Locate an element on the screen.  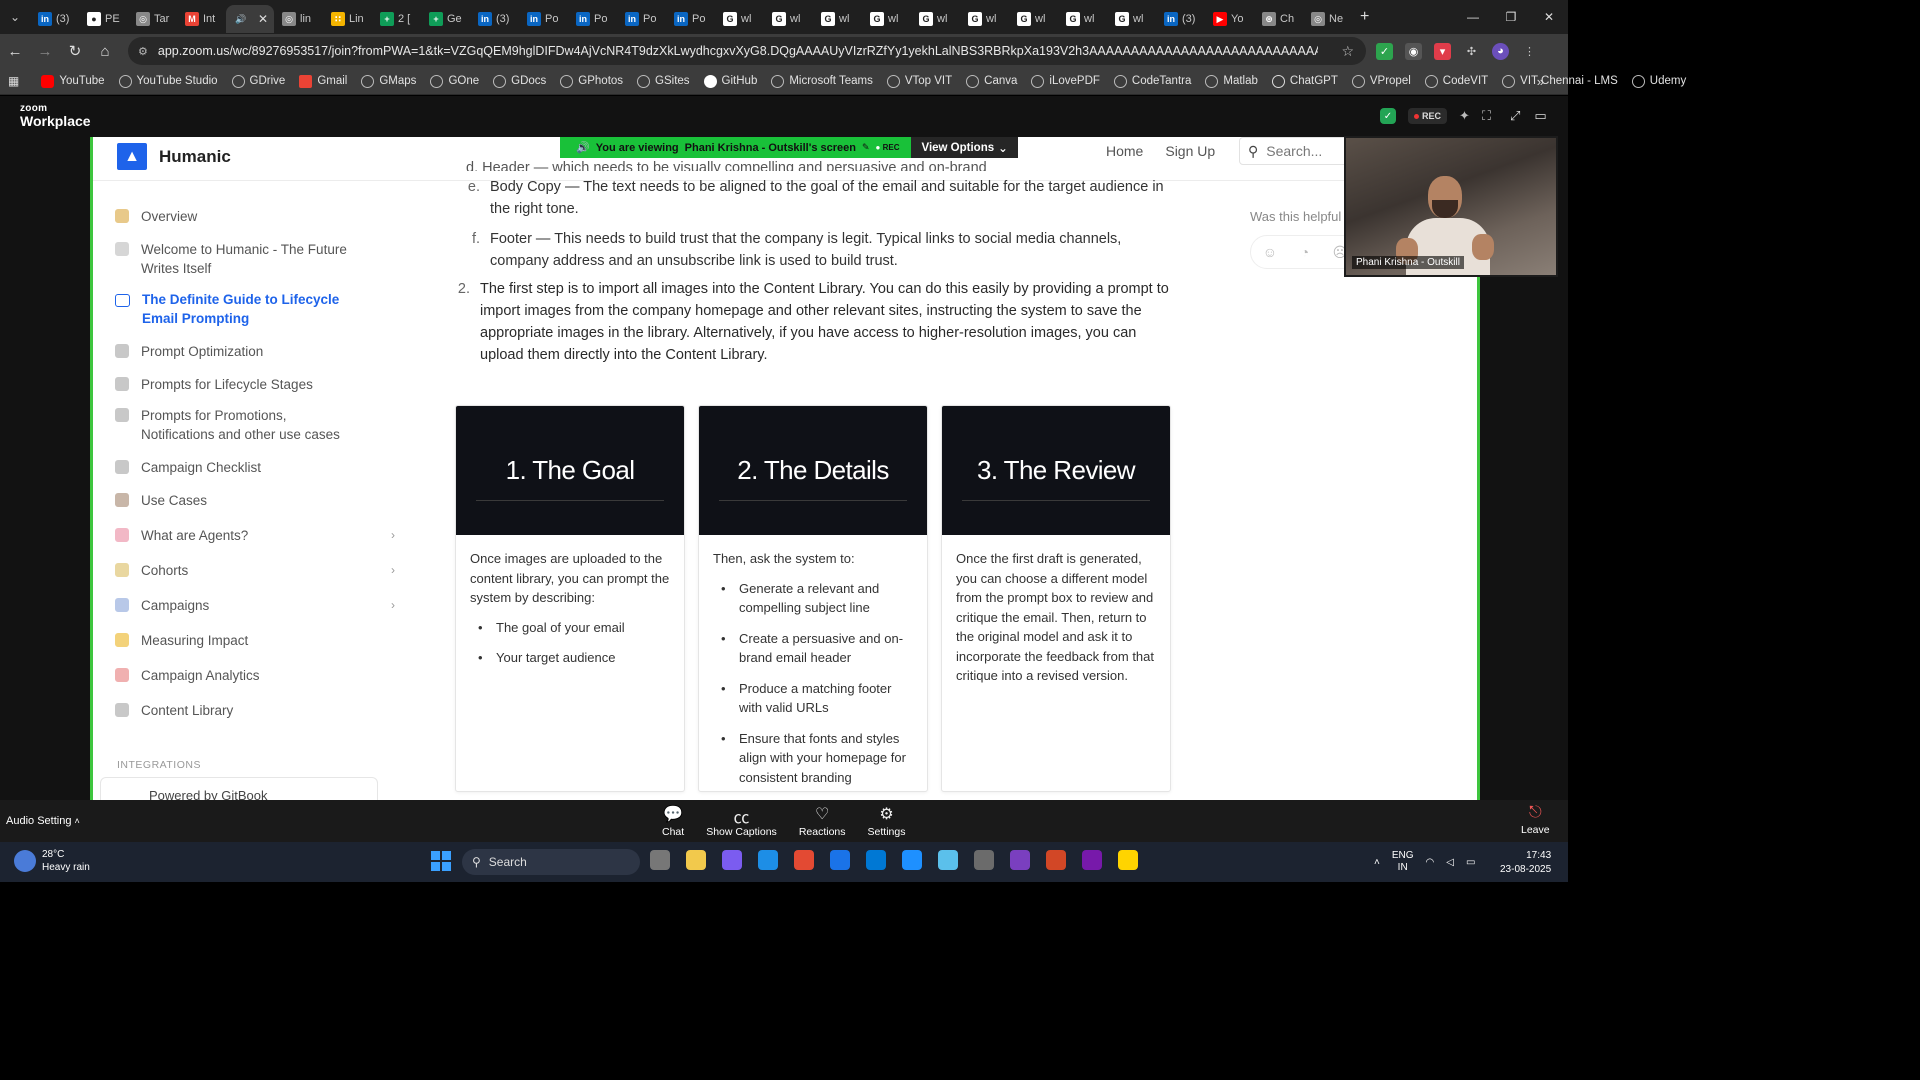
gallery-view-icon: ⛶ is located at coordinates (1486, 116).